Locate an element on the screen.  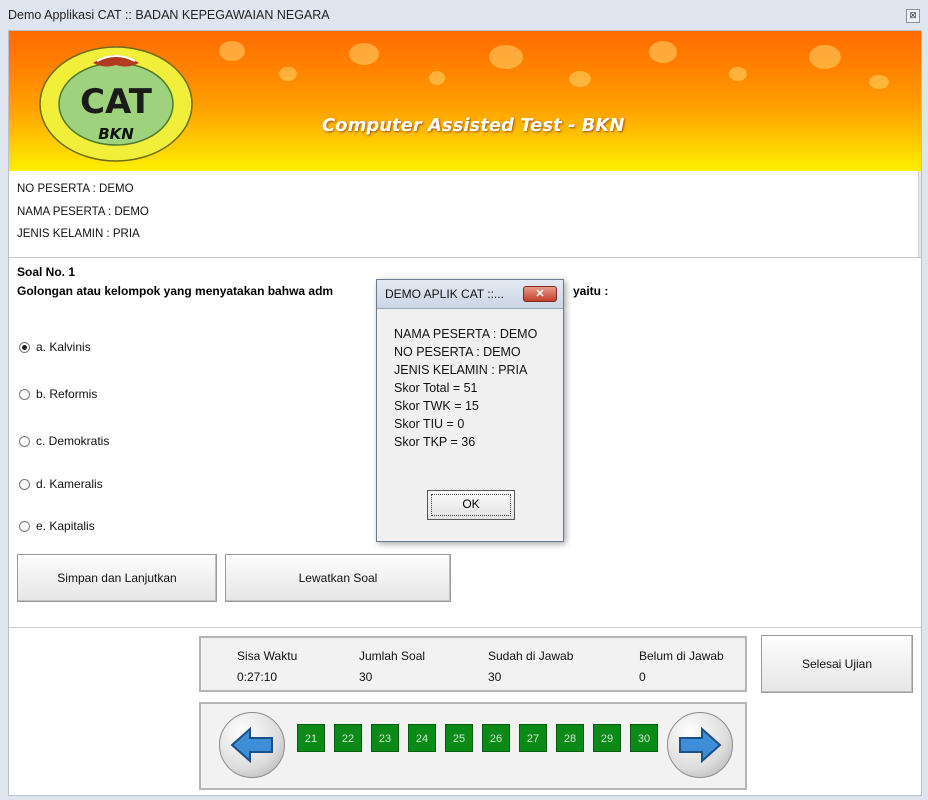
total-questions-label: Jumlah Soal is located at coordinates (392, 656).